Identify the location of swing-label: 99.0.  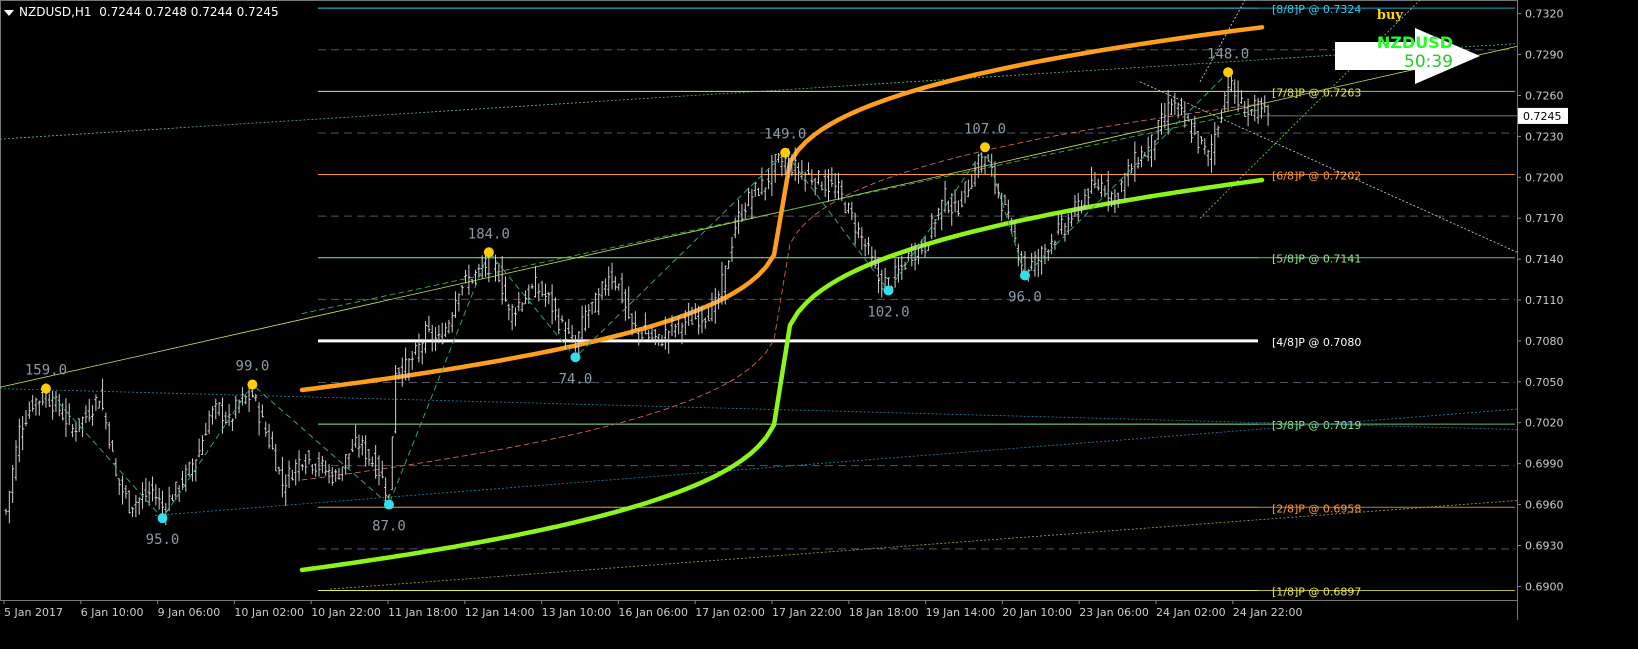
(253, 367).